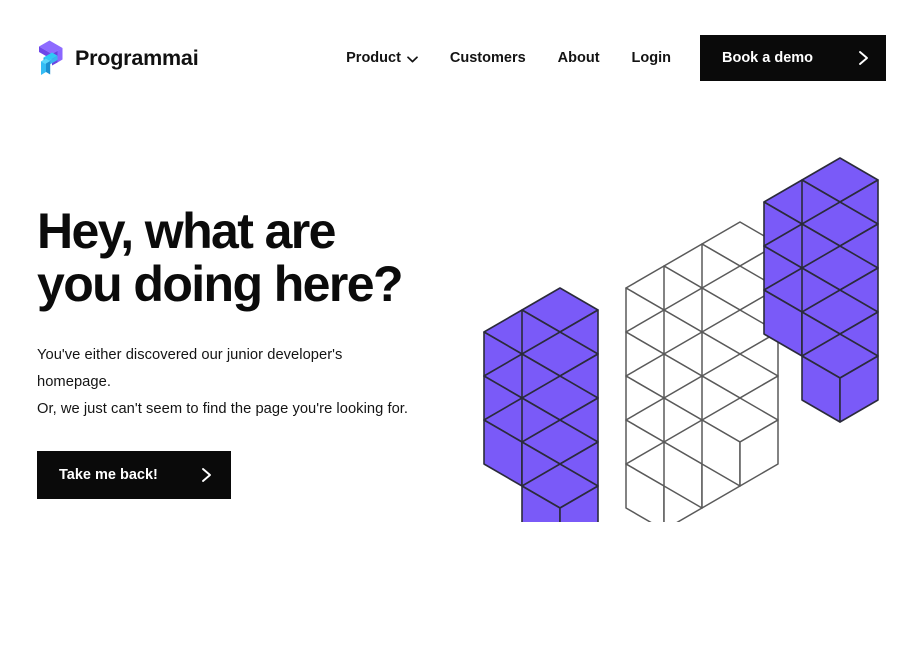 This screenshot has width=918, height=656. What do you see at coordinates (373, 58) in the screenshot?
I see `nav-item-product-label: Product` at bounding box center [373, 58].